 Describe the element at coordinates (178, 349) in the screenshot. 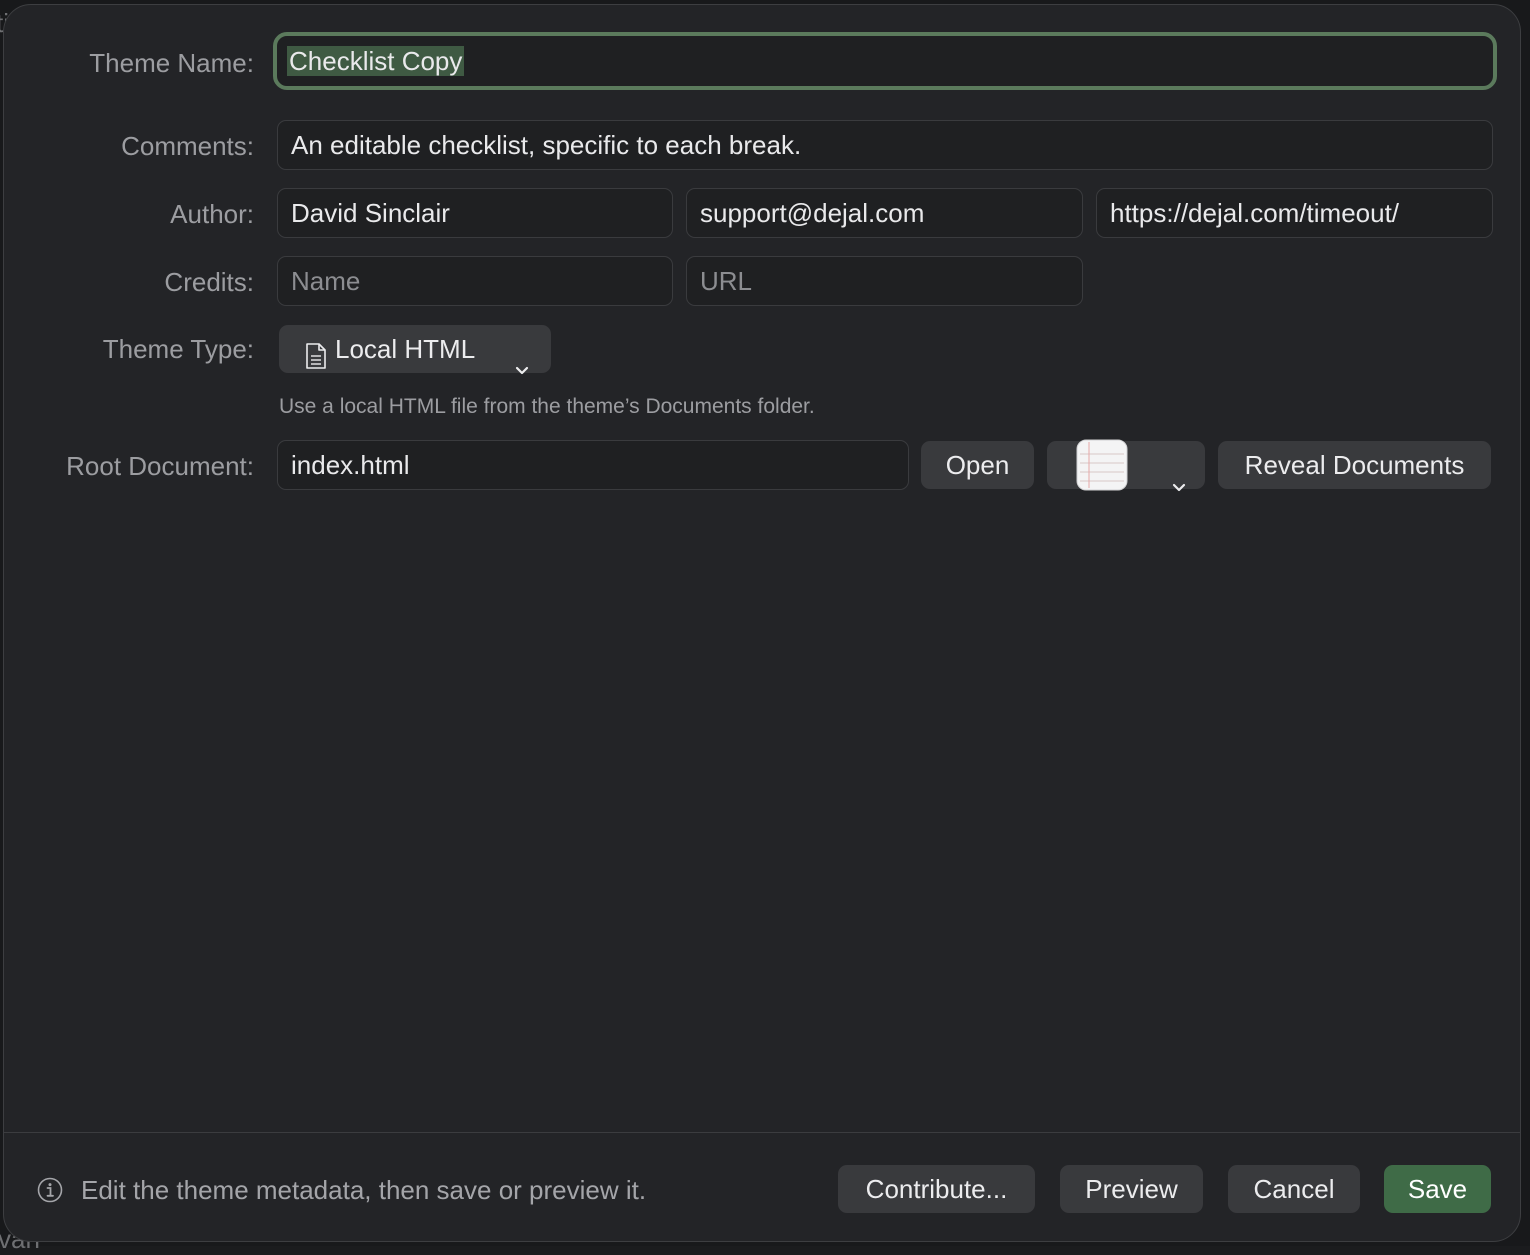

I see `theme-type-label: Theme Type:` at that location.